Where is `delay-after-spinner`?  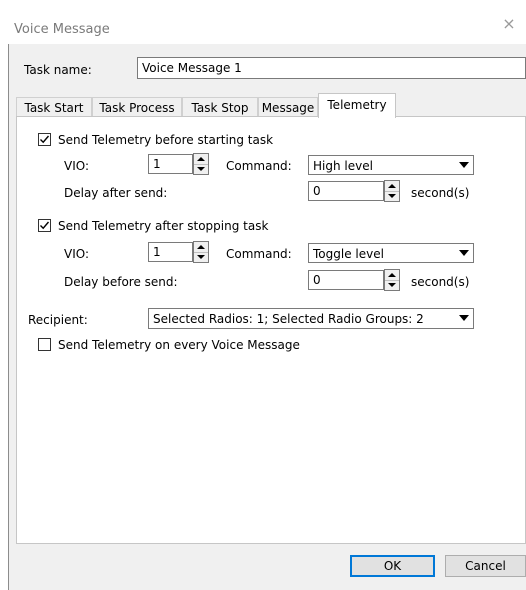
delay-after-spinner is located at coordinates (392, 191).